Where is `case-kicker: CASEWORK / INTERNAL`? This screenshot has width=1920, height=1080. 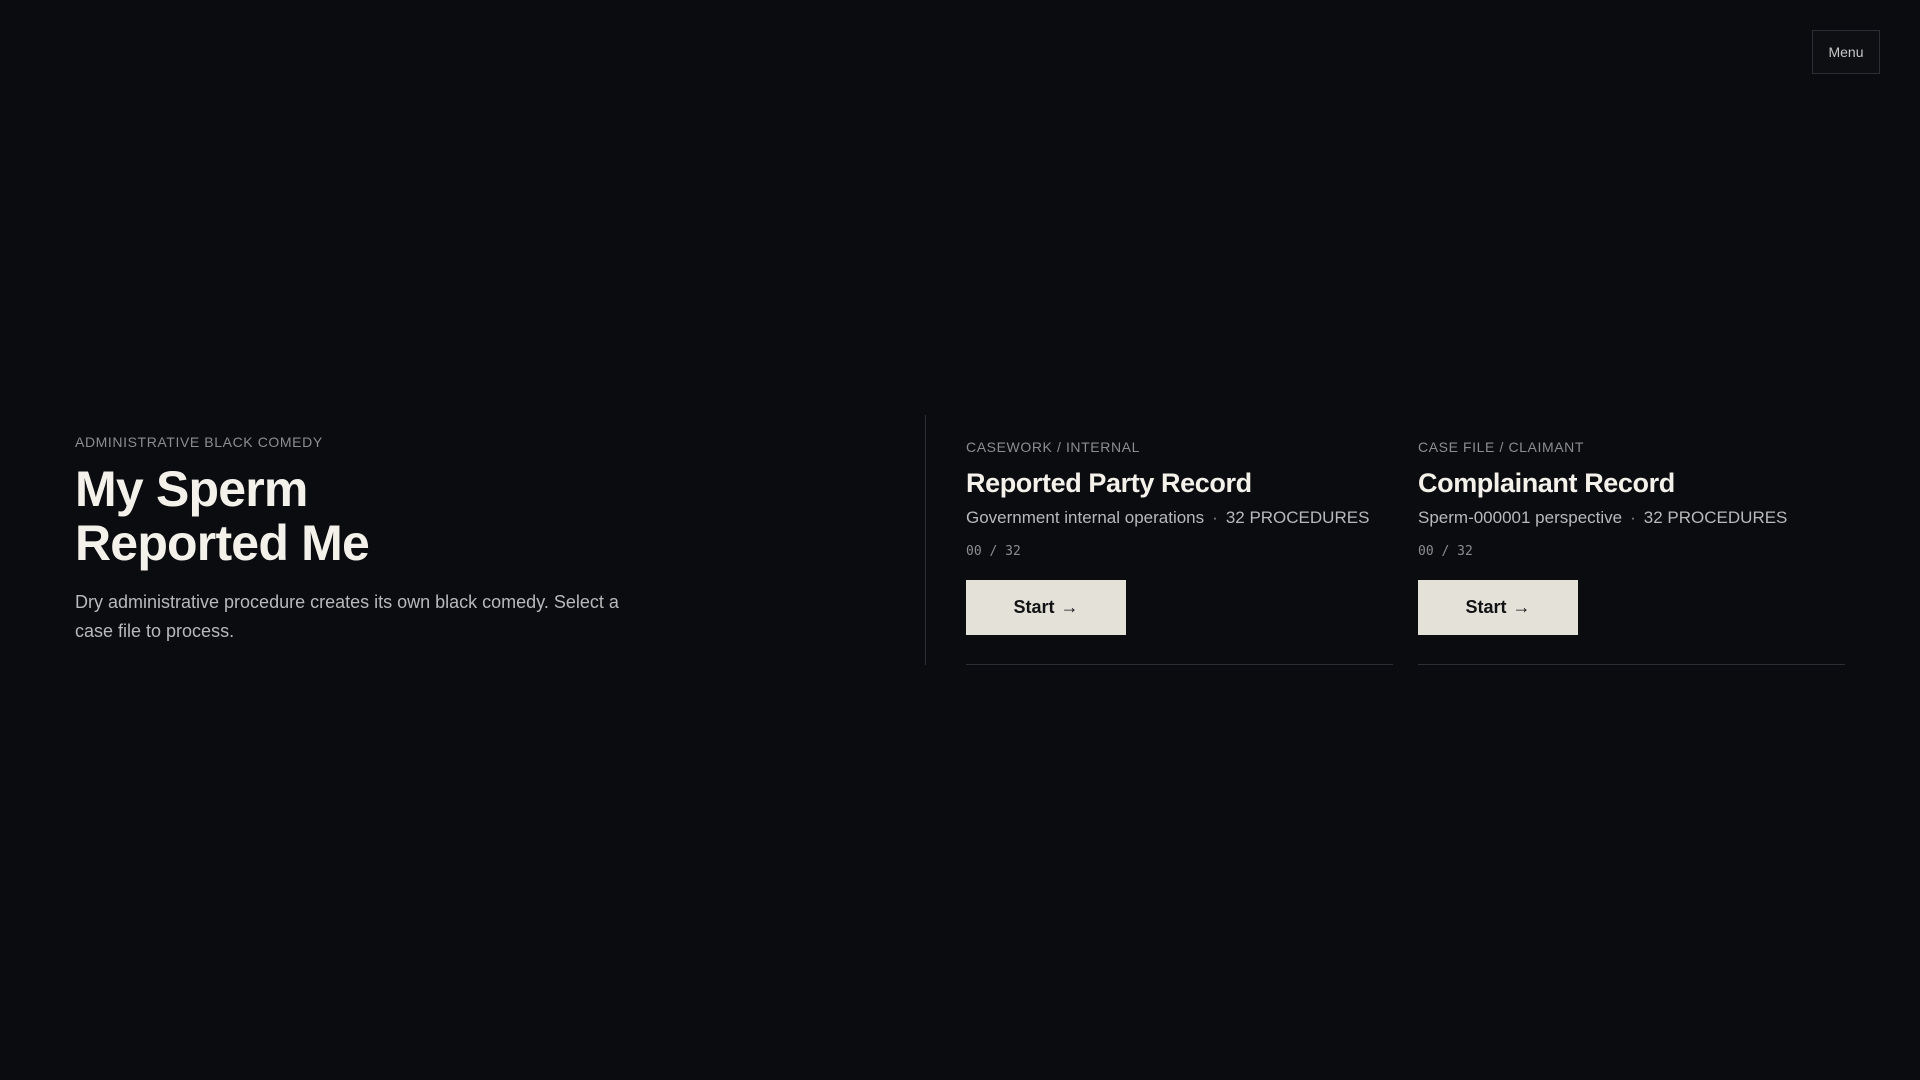
case-kicker: CASEWORK / INTERNAL is located at coordinates (1053, 447).